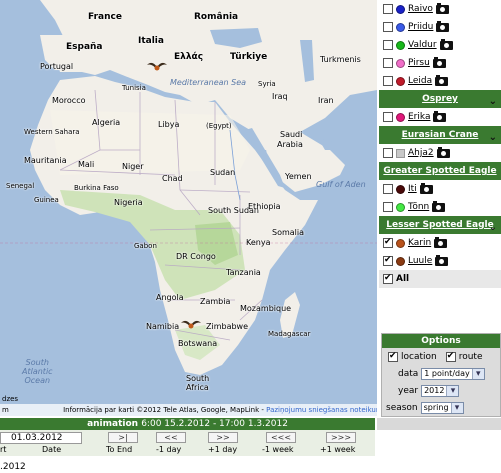  What do you see at coordinates (84, 47) in the screenshot?
I see `map-label-espana: España` at bounding box center [84, 47].